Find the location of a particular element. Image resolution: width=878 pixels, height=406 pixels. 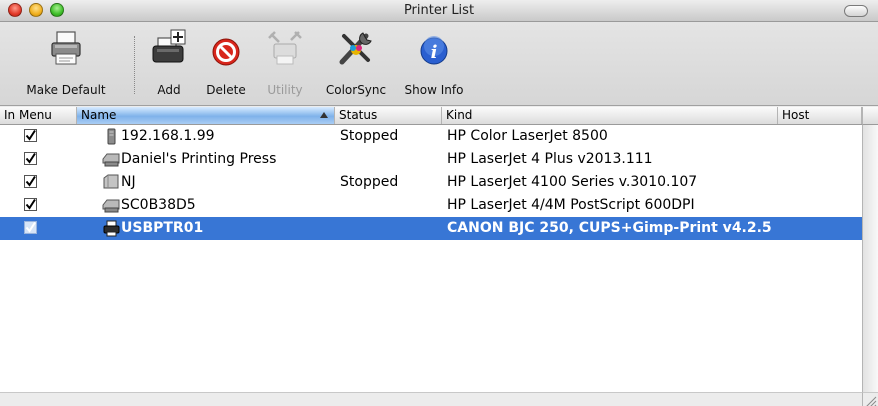

make-default-button: Make Default is located at coordinates (66, 64).